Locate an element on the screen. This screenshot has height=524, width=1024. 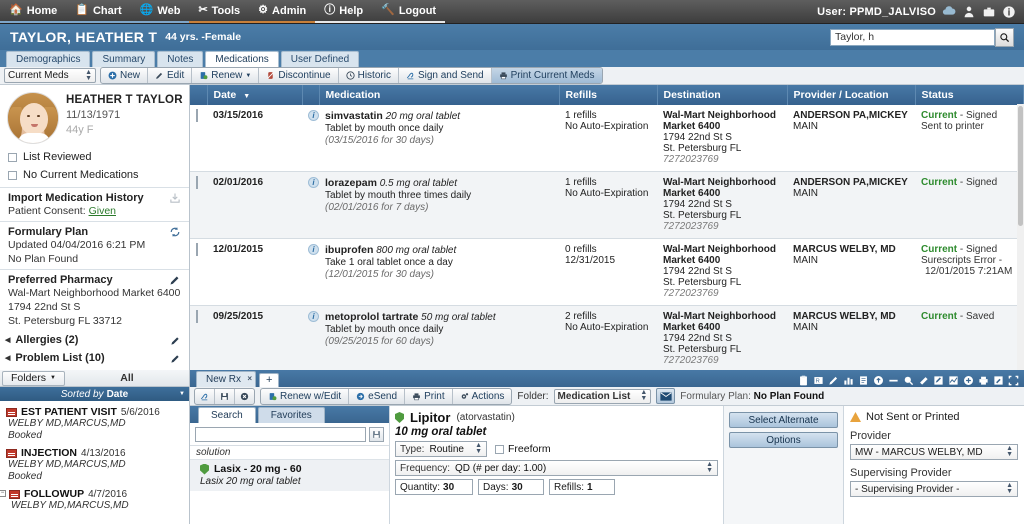
rx-cancel-button is located at coordinates (244, 396).